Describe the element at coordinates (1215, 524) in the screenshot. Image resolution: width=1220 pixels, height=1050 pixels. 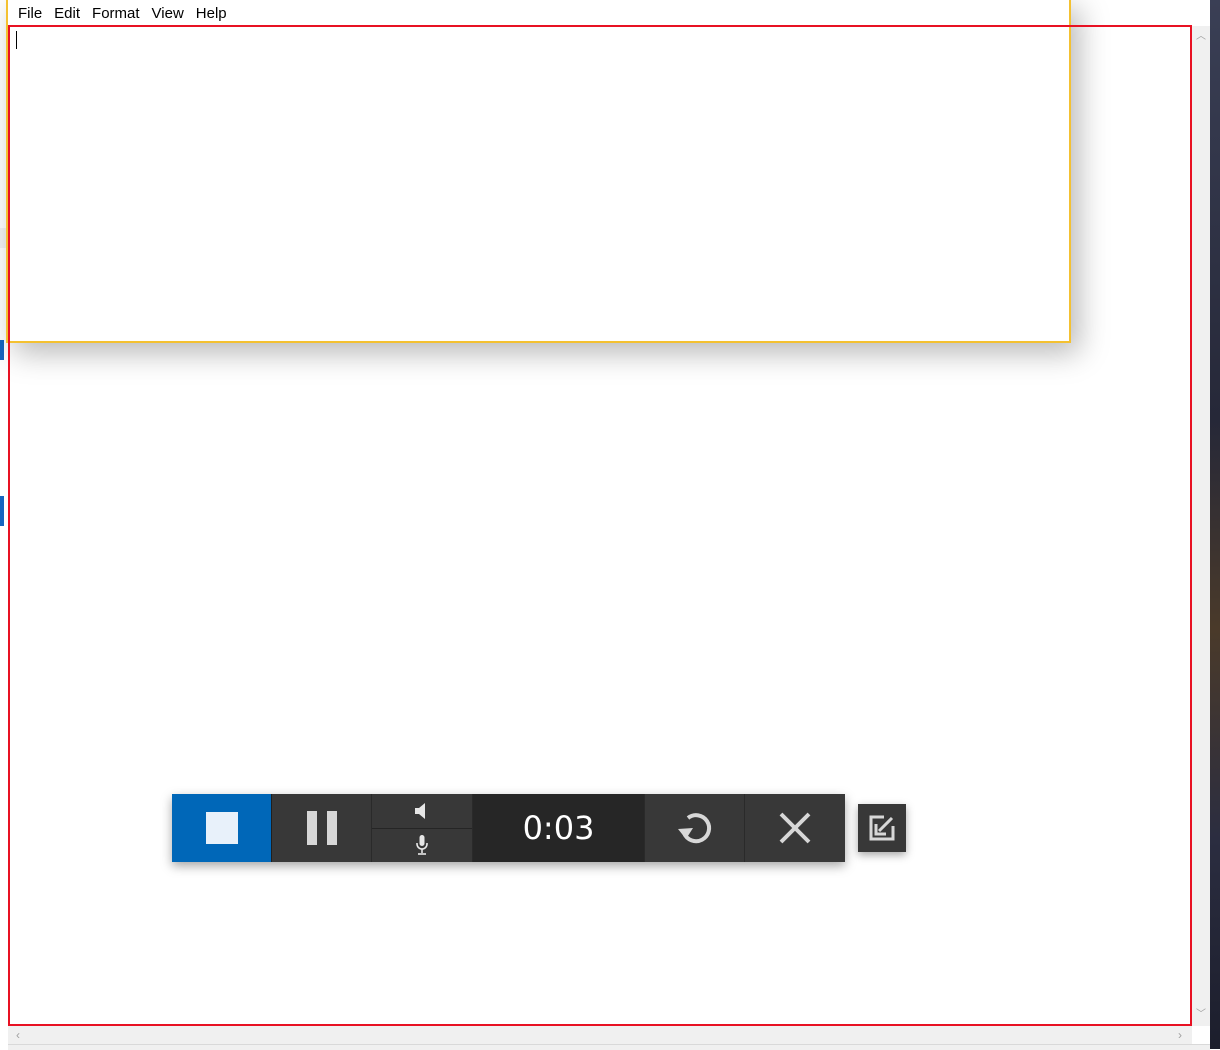
I see `desktop-wallpaper` at that location.